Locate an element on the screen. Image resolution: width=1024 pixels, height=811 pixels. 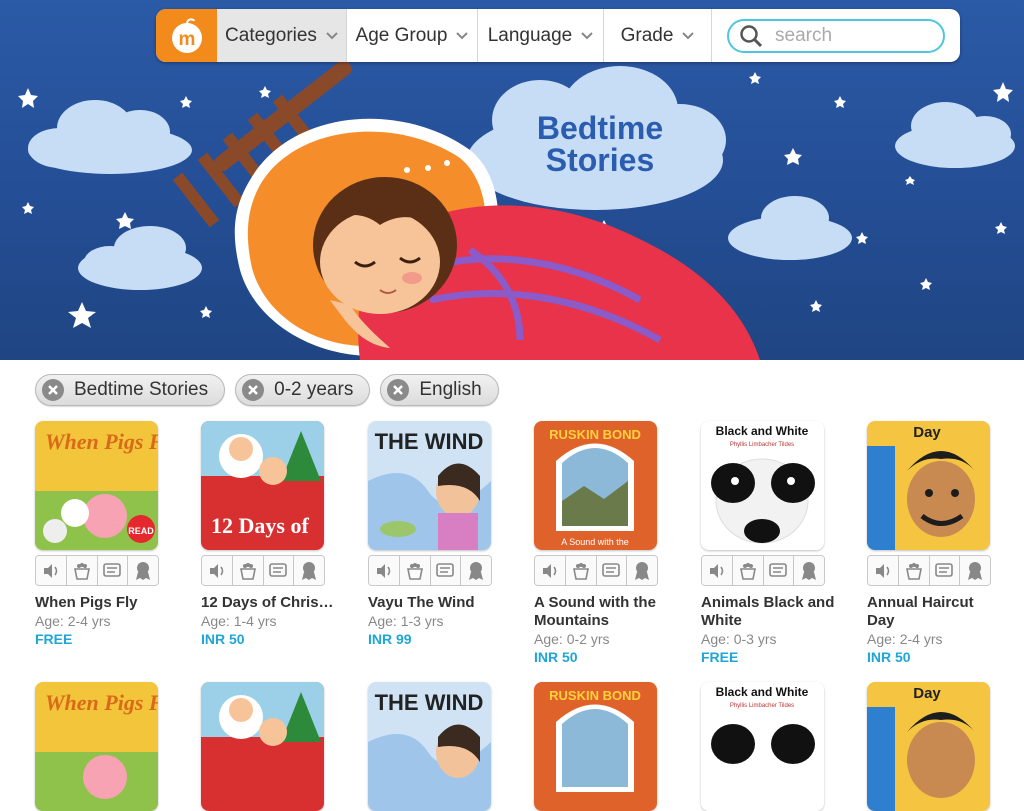
cover-subtitle: A Sound with the is located at coordinates (595, 542).